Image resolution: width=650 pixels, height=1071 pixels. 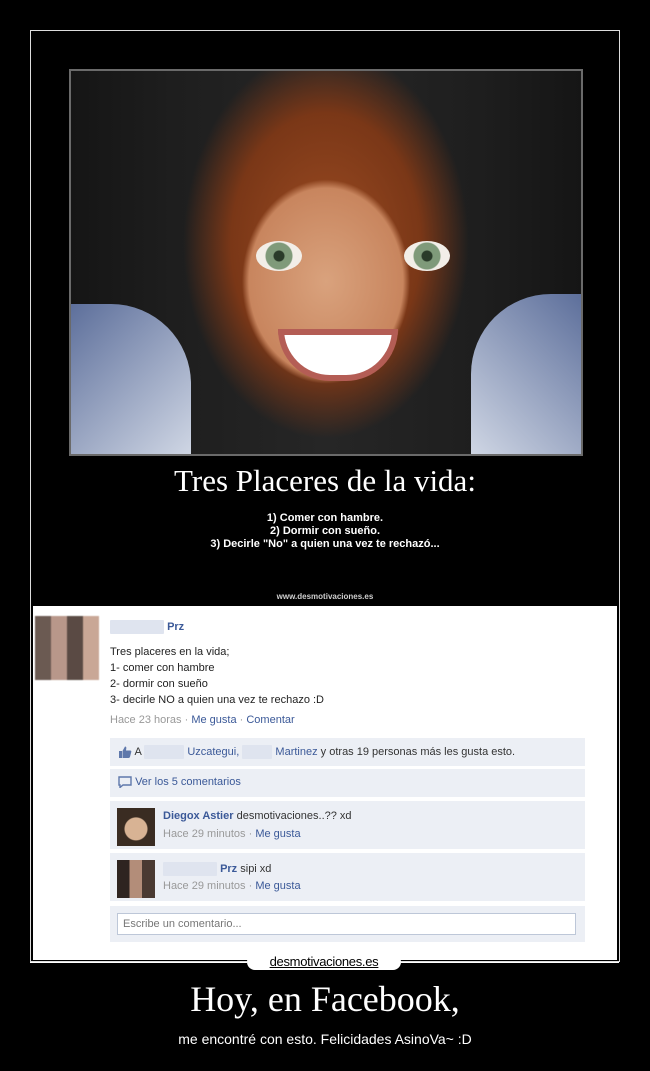 I want to click on poster-title: Tres Placeres de la vida:, so click(x=325, y=480).